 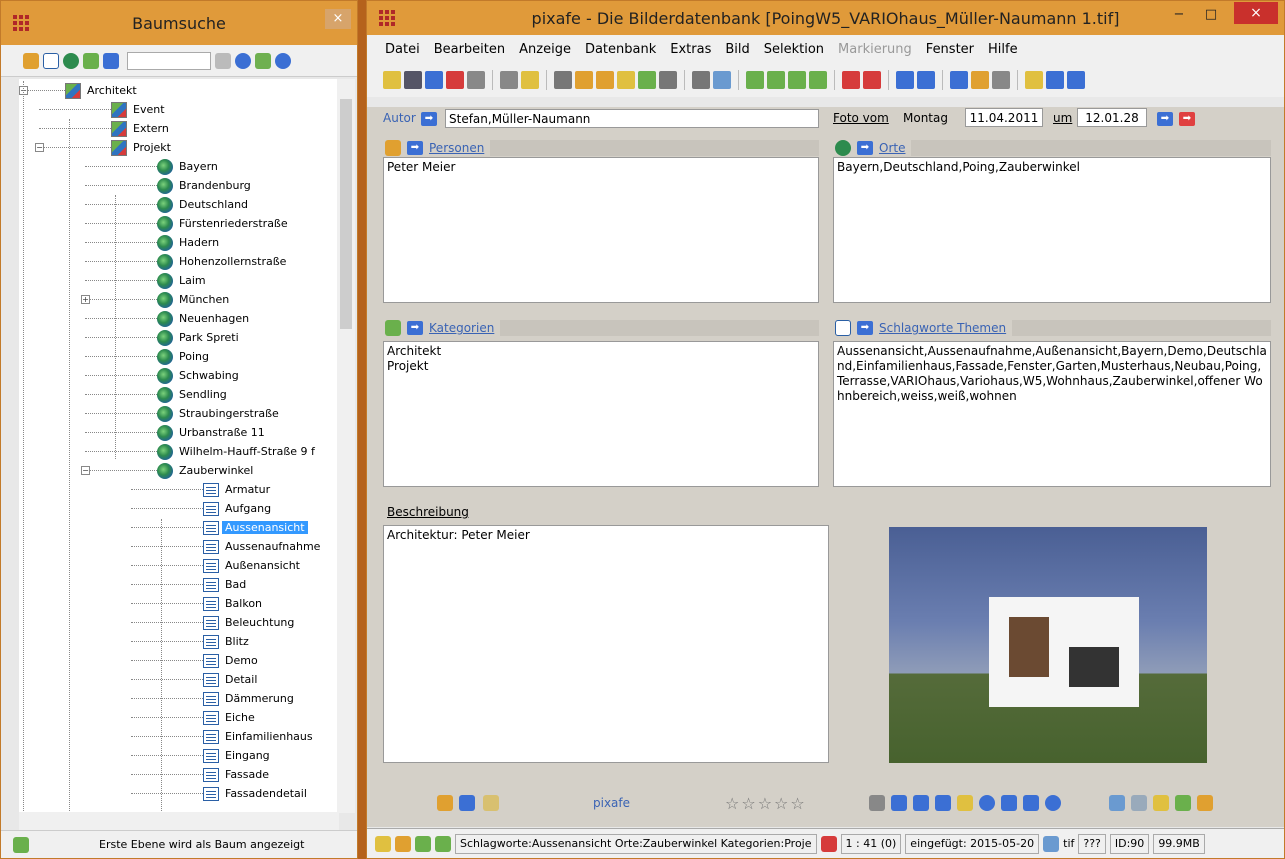 What do you see at coordinates (1117, 803) in the screenshot?
I see `image-edit-icon` at bounding box center [1117, 803].